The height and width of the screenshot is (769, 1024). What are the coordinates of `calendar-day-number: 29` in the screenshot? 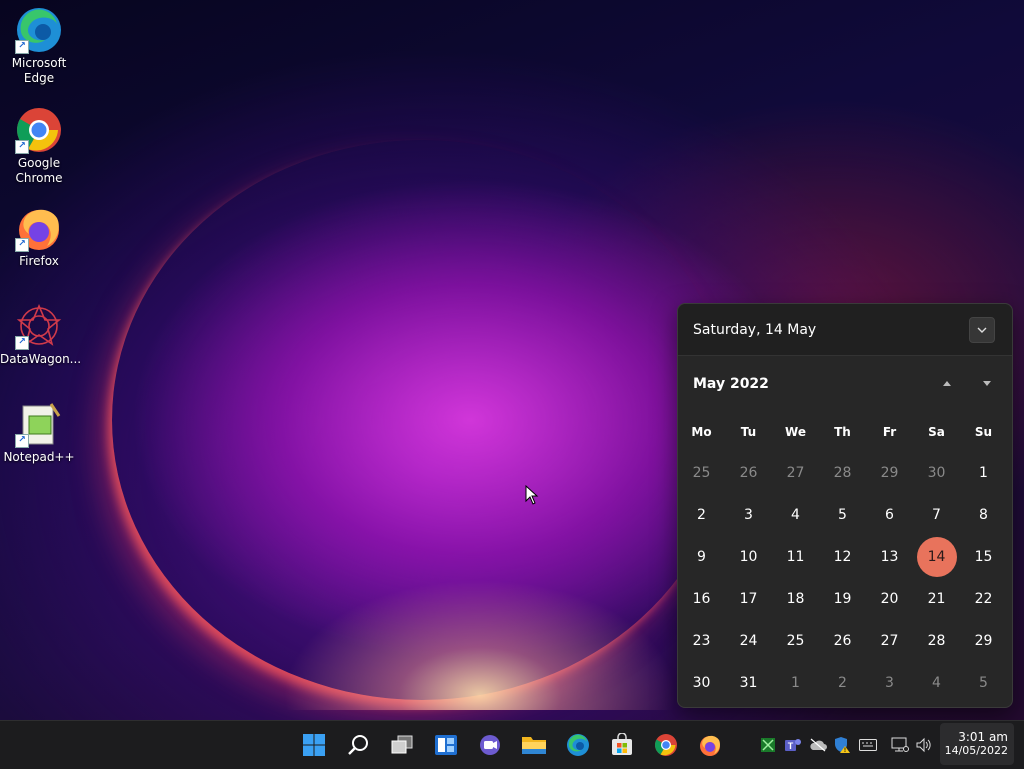 It's located at (983, 641).